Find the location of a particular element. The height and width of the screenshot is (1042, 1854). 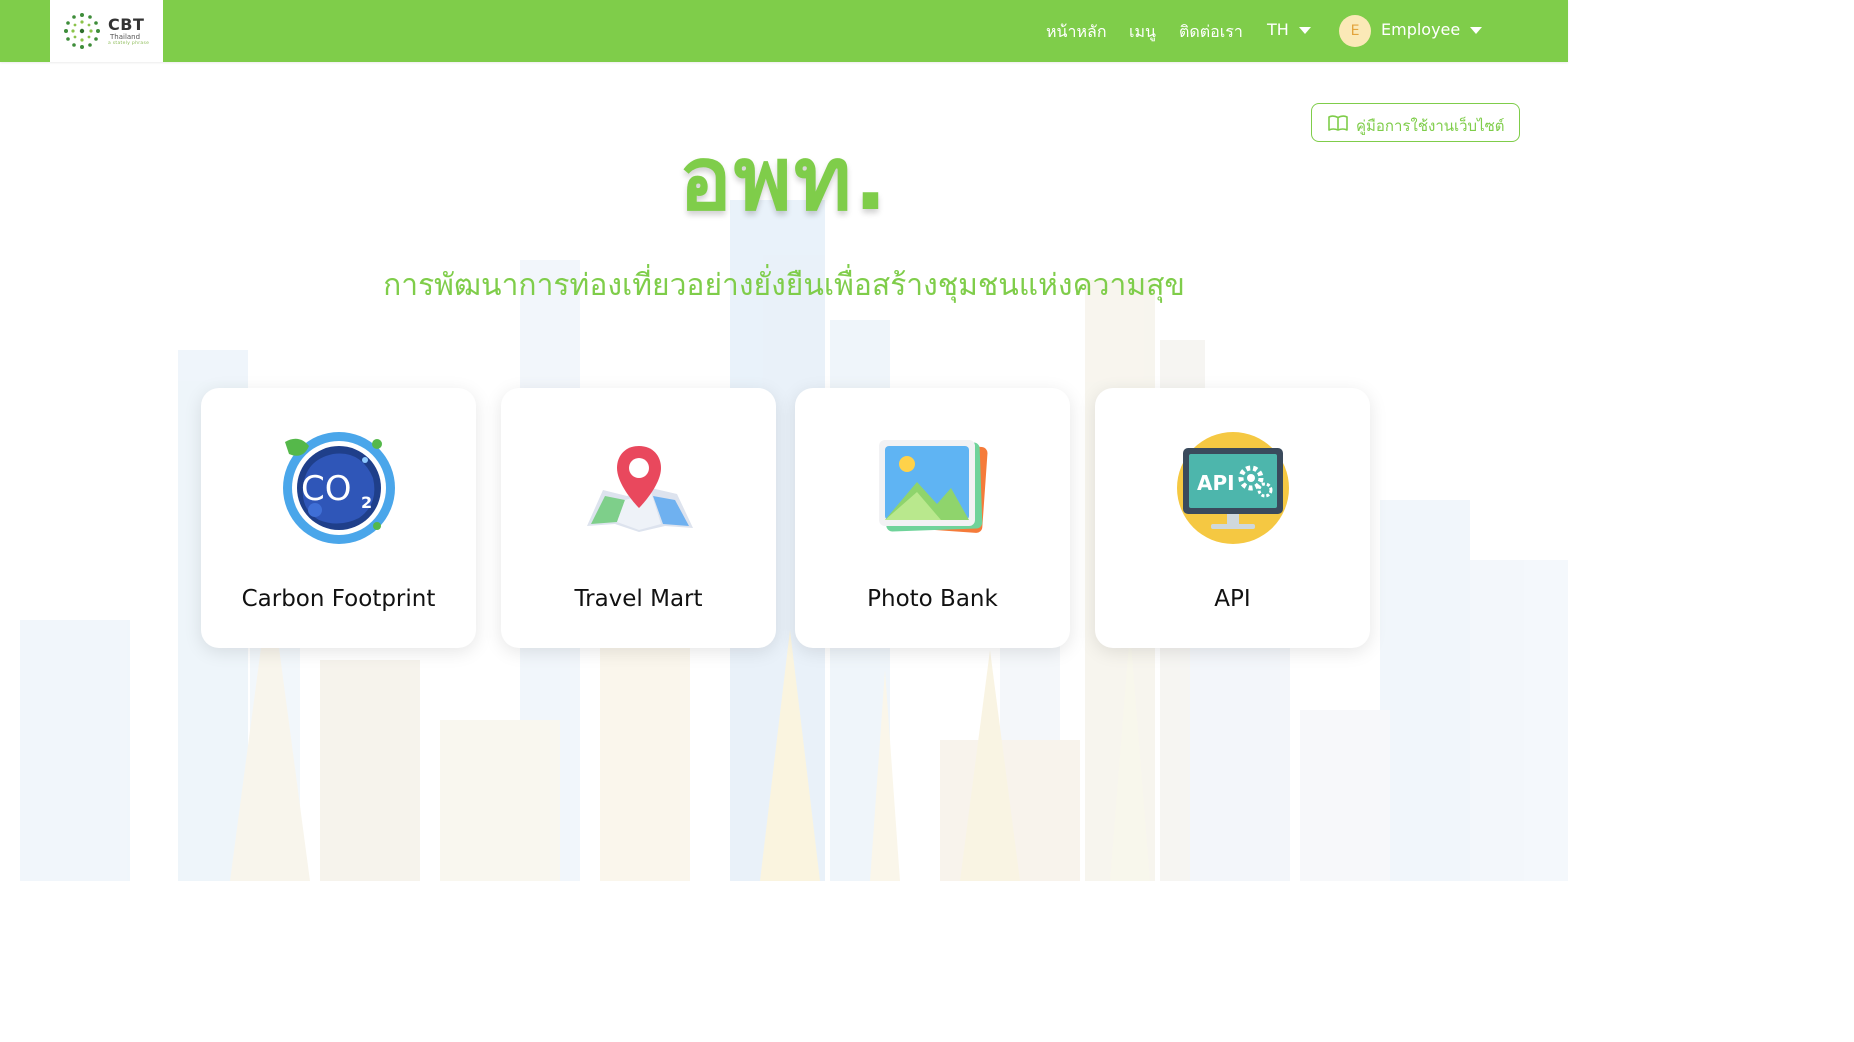

avatar: E is located at coordinates (1355, 31).